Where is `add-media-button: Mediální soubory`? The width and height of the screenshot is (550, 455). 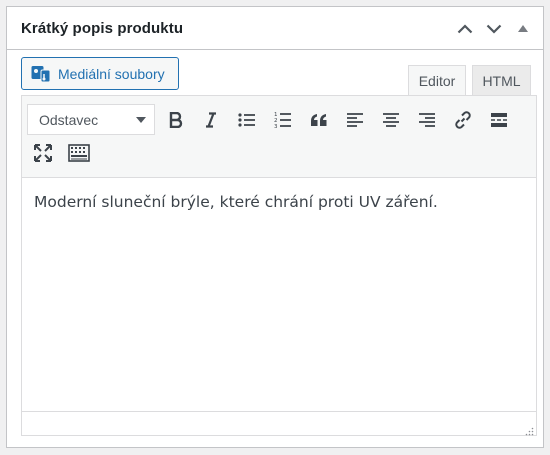
add-media-button: Mediální soubory is located at coordinates (100, 73).